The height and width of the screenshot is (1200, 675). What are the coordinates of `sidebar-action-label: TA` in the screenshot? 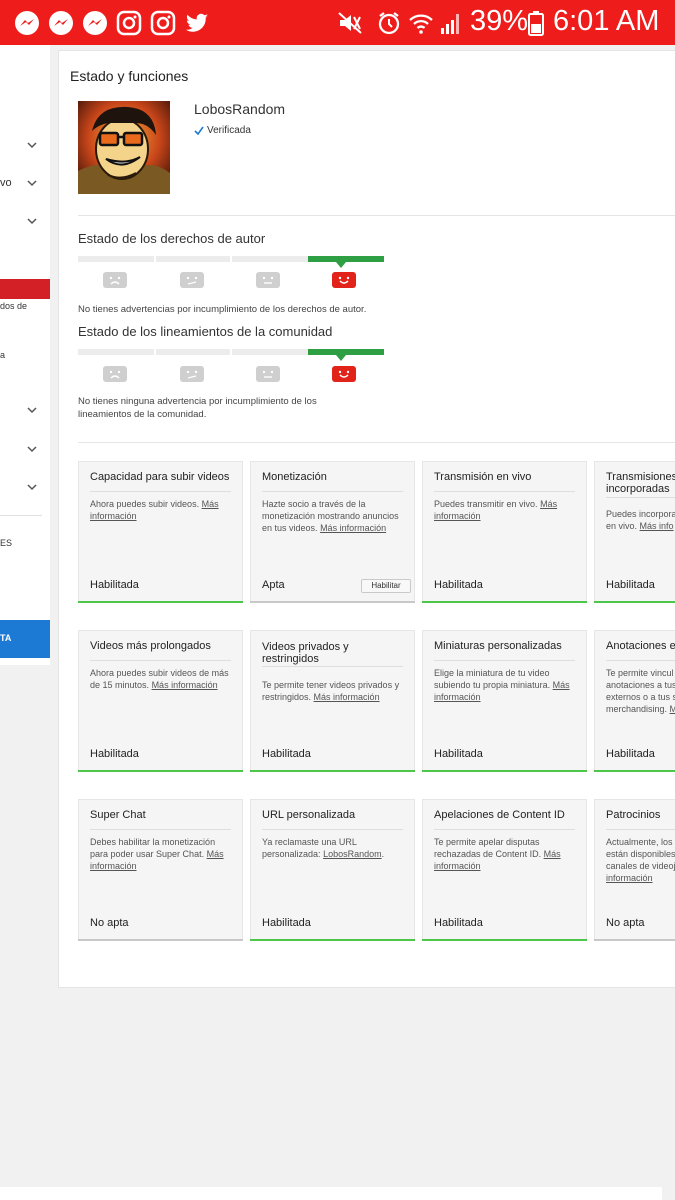 It's located at (6, 638).